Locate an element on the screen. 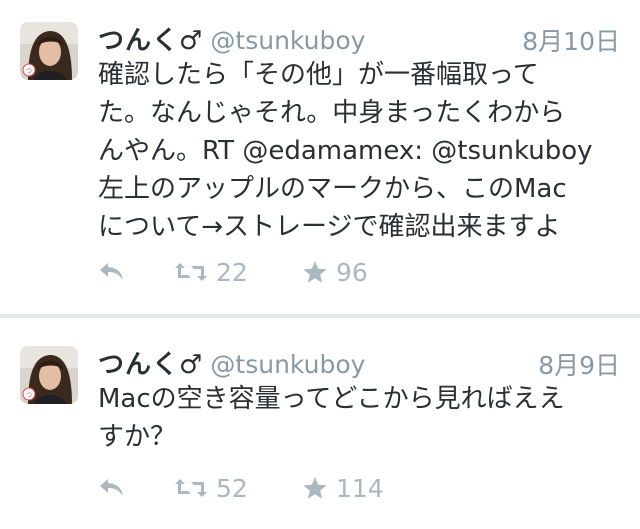 This screenshot has height=529, width=640. tweet-text-line: Macの空き容量ってどこから見ればええ is located at coordinates (331, 399).